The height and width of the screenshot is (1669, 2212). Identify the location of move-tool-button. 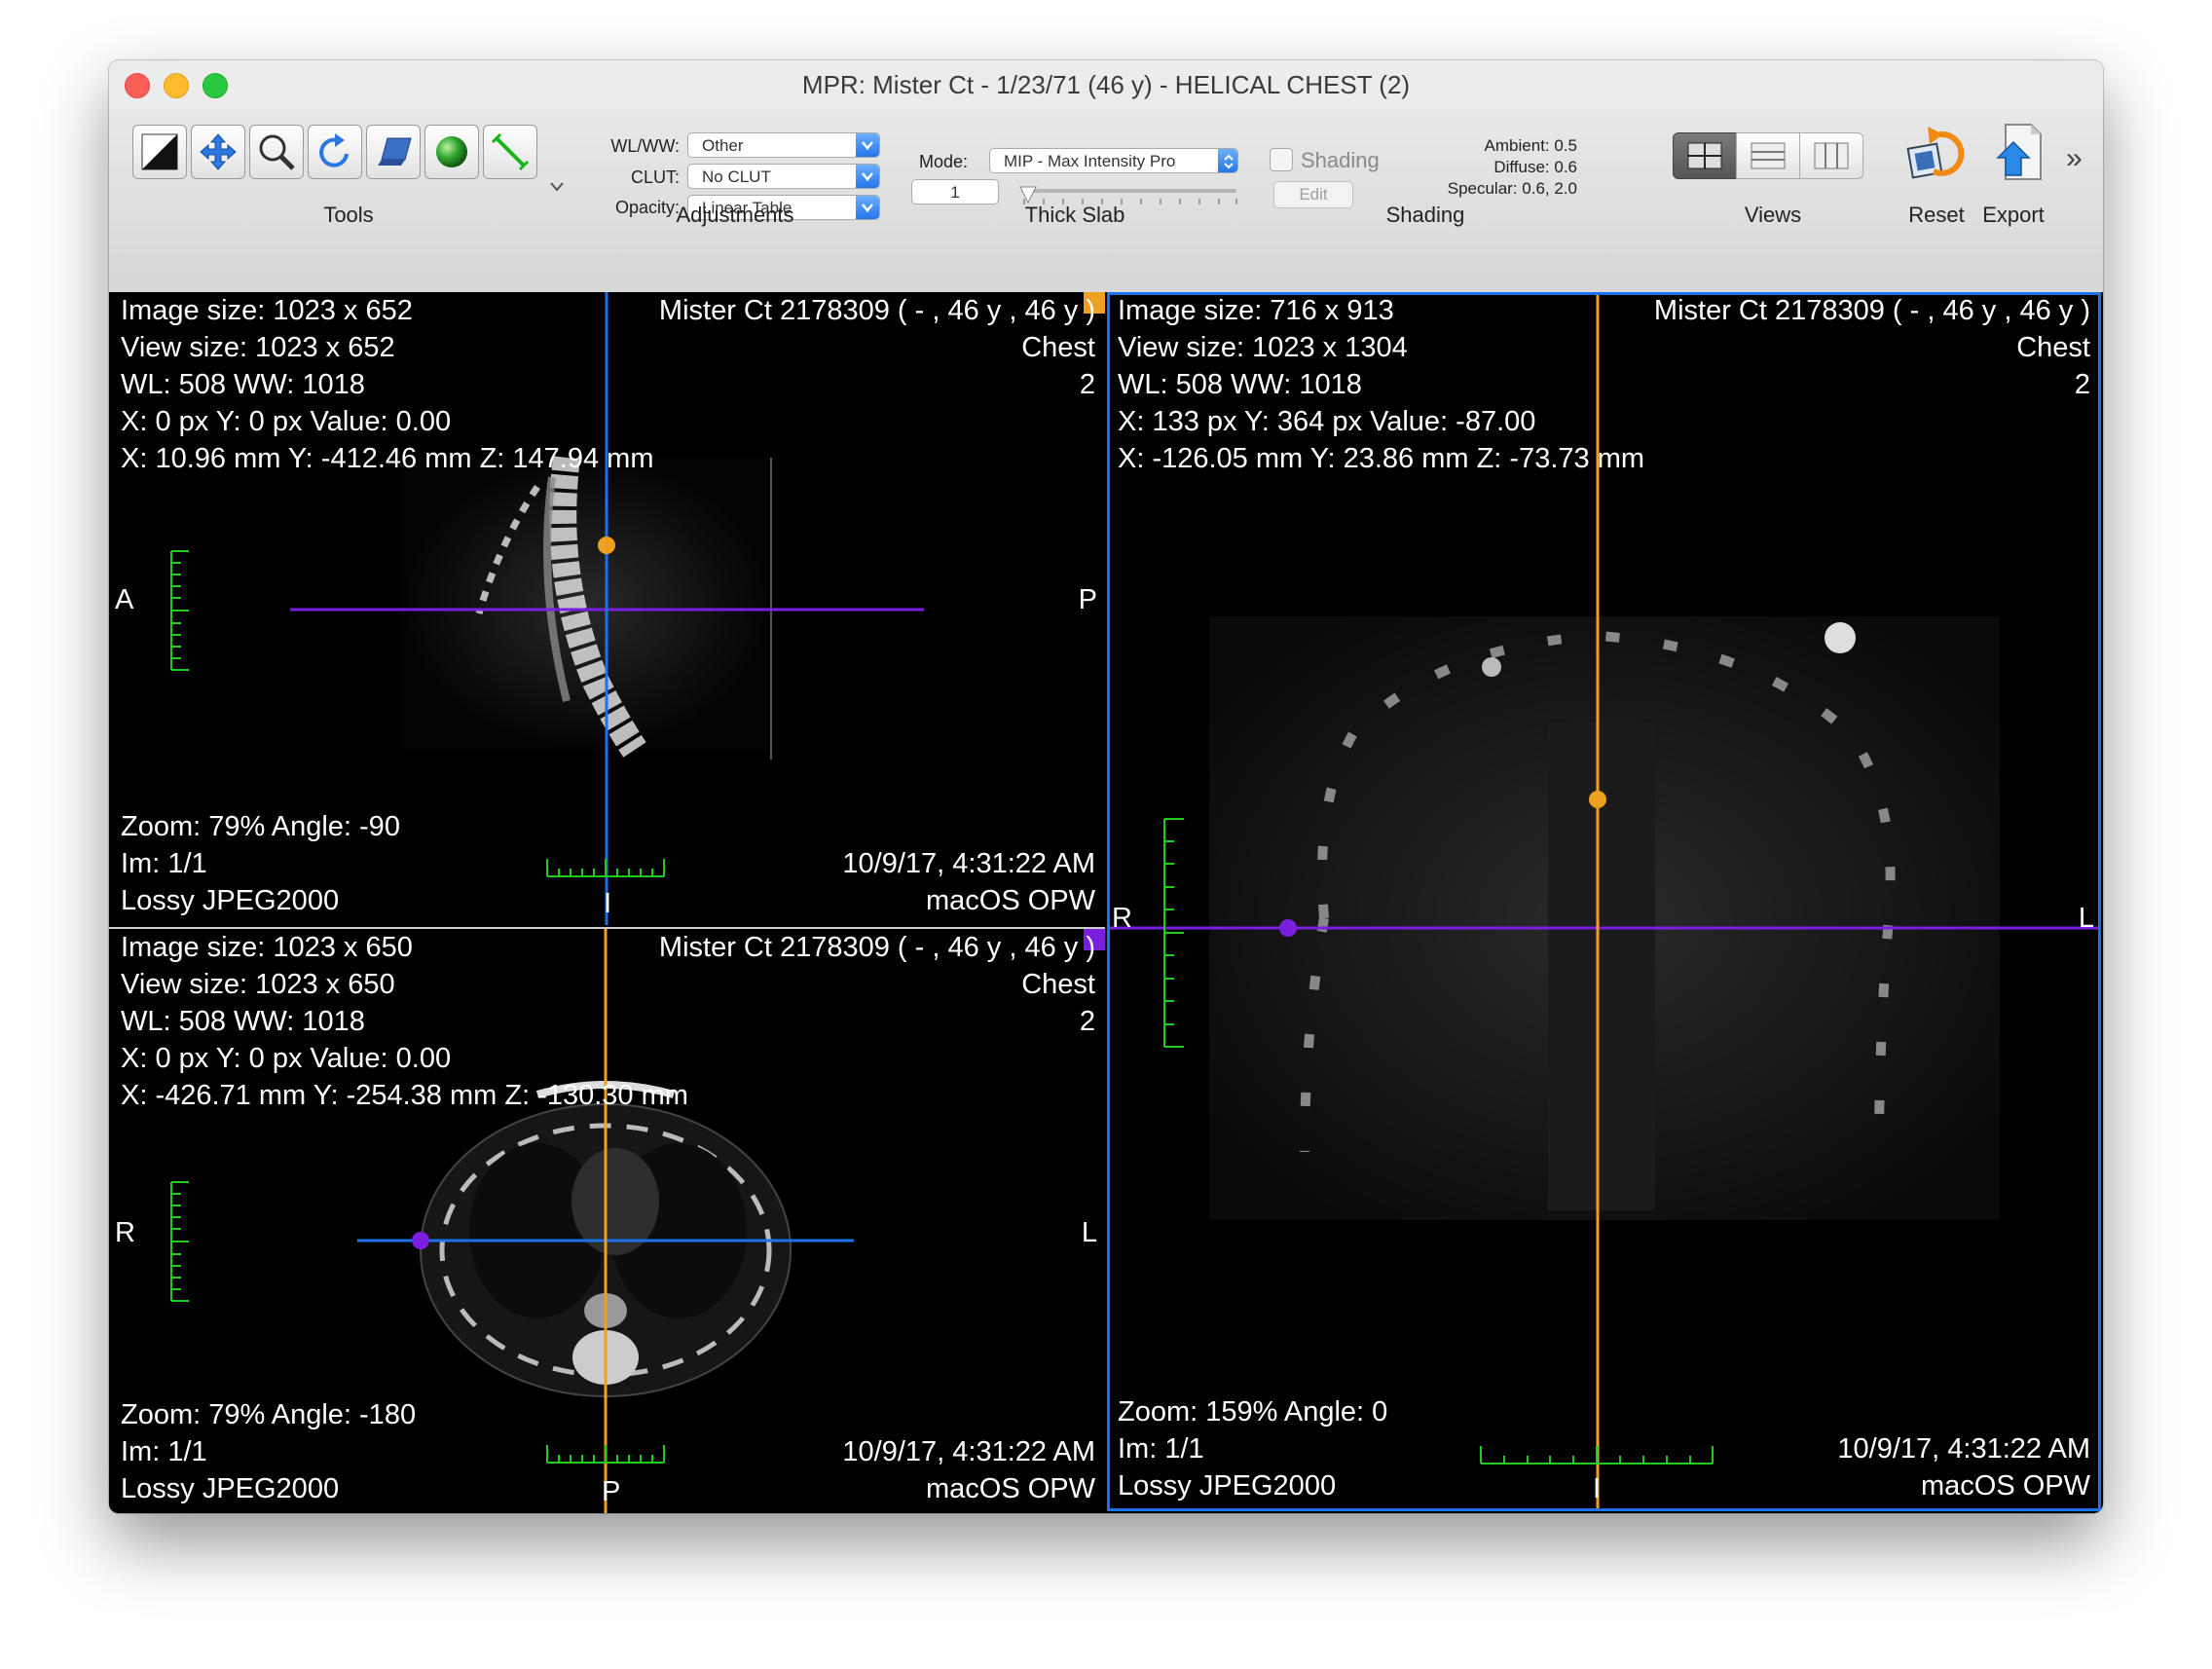
(218, 152).